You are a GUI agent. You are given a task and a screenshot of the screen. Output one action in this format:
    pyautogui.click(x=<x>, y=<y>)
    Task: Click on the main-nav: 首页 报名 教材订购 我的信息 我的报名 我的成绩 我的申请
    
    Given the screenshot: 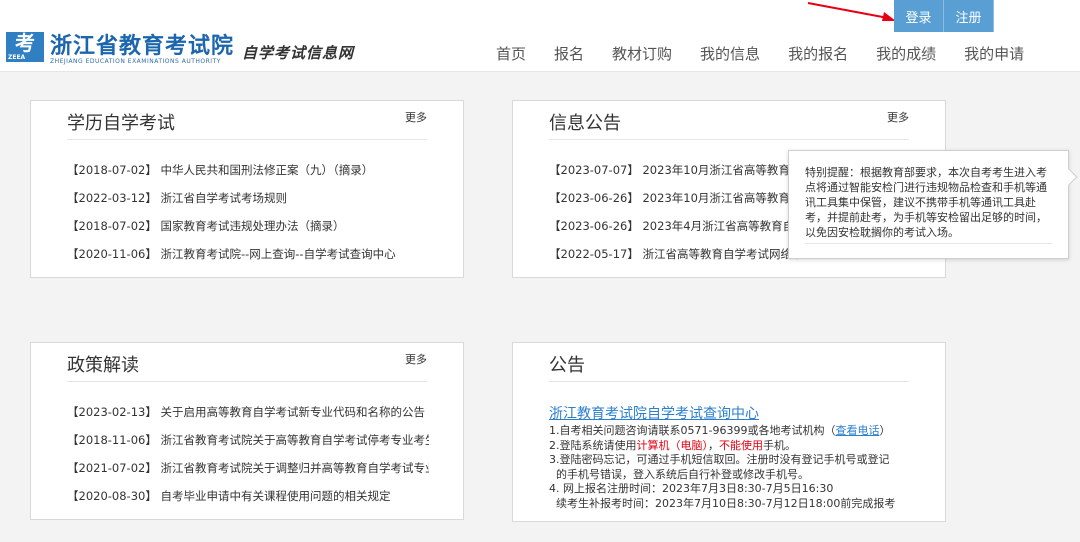 What is the action you would take?
    pyautogui.click(x=774, y=53)
    